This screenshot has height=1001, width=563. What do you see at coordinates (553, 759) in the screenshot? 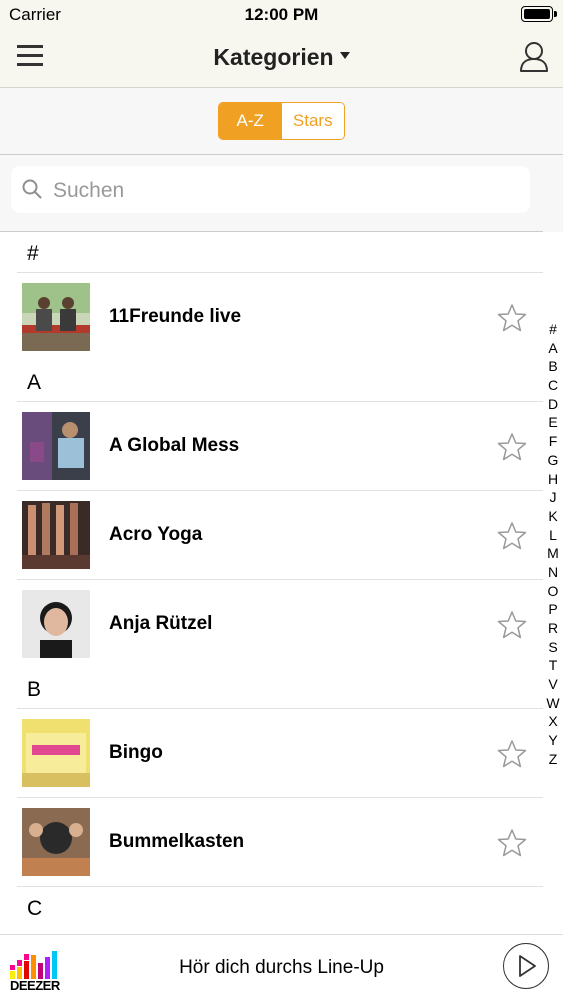
I see `index-letter: Z` at bounding box center [553, 759].